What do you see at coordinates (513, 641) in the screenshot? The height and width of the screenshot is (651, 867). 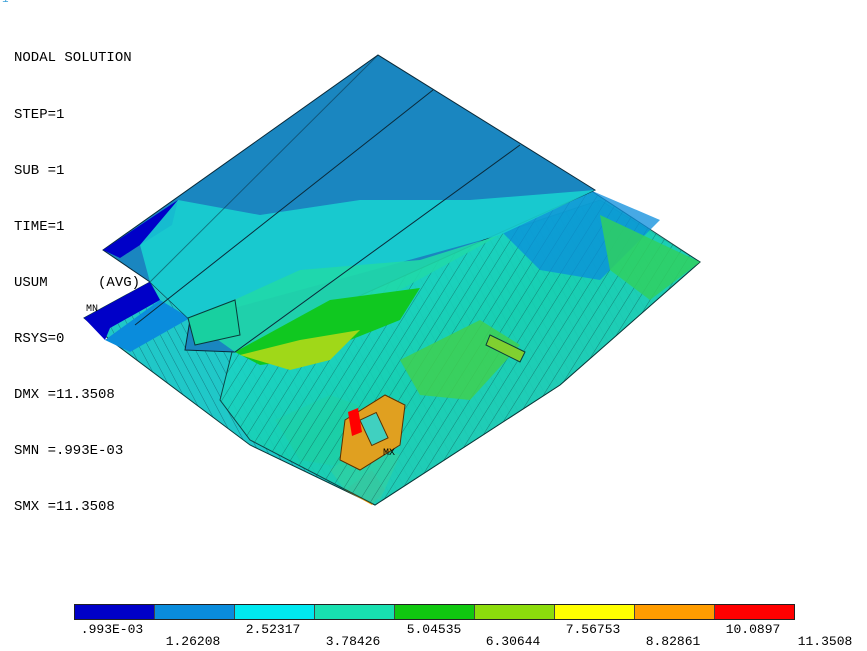 I see `legend-value-5: 6.30644` at bounding box center [513, 641].